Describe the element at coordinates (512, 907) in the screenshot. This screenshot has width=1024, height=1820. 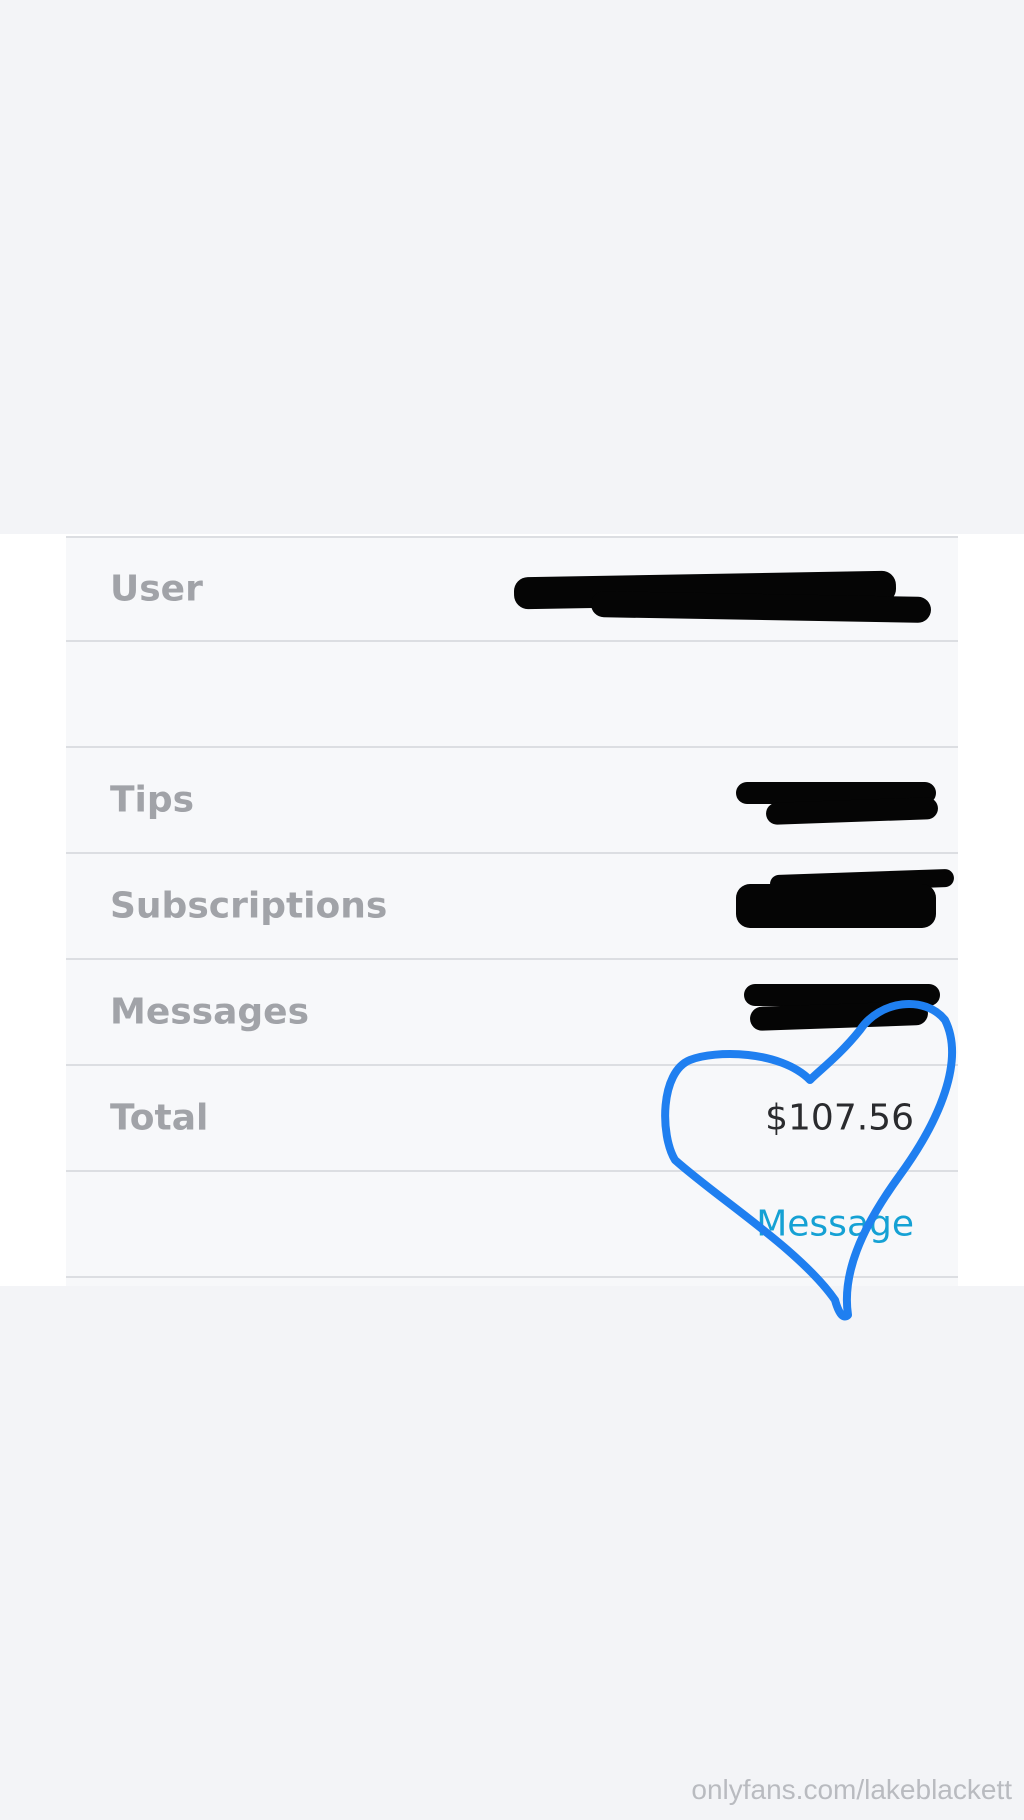
I see `row-subscriptions: Subscriptions` at that location.